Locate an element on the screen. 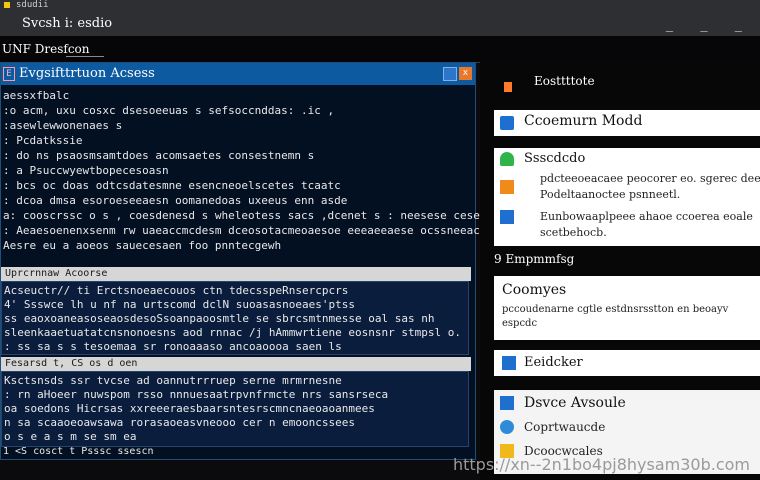 The image size is (760, 480). maximize-button is located at coordinates (450, 74).